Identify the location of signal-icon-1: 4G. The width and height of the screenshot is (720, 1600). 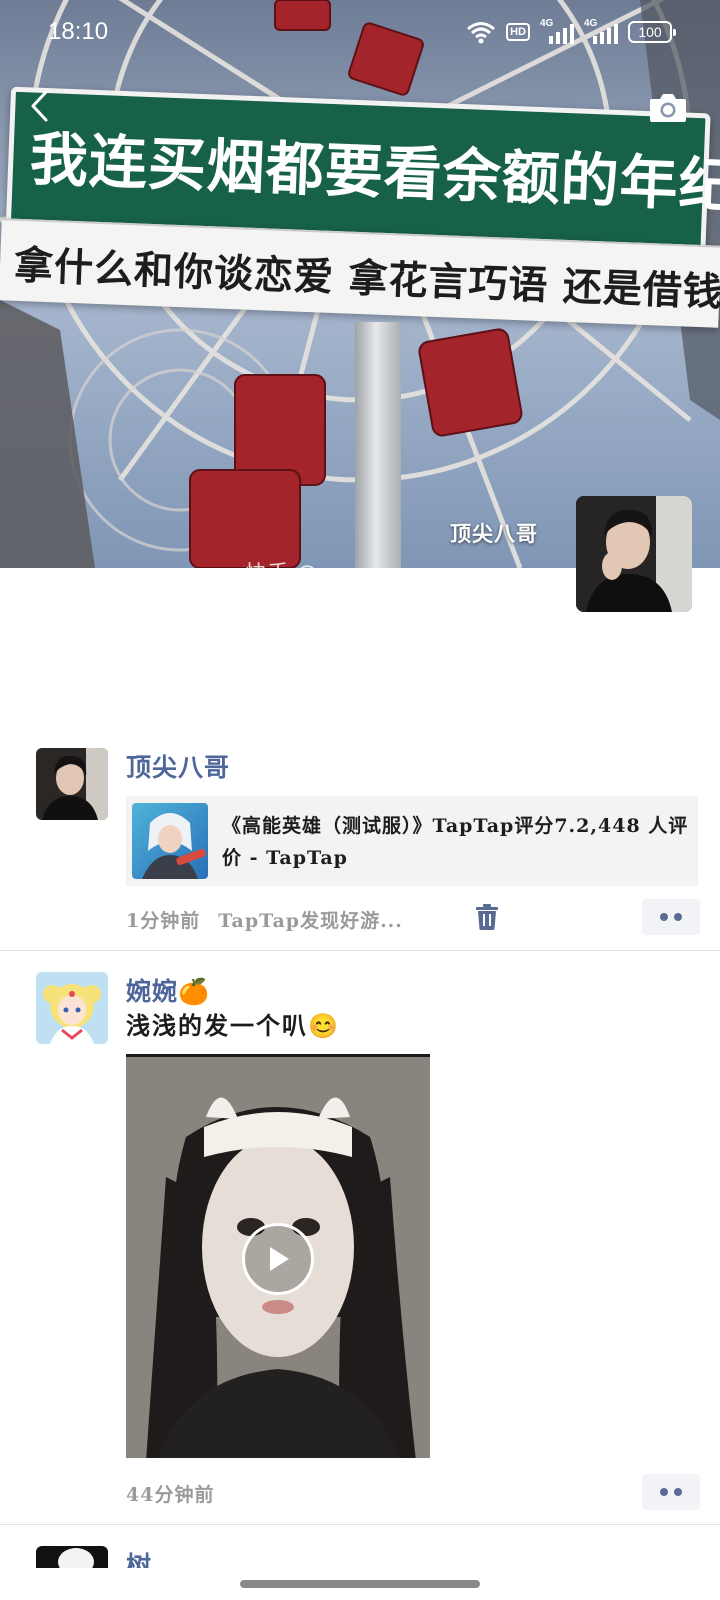
(557, 31).